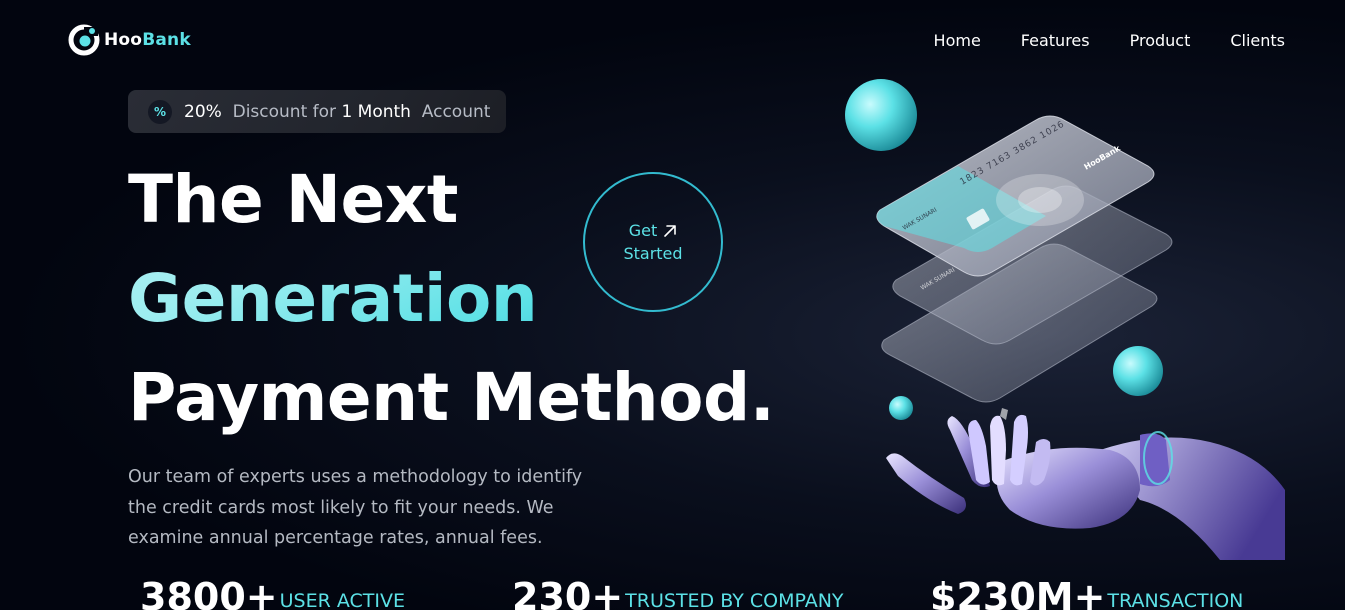  I want to click on discount-icon: %, so click(160, 111).